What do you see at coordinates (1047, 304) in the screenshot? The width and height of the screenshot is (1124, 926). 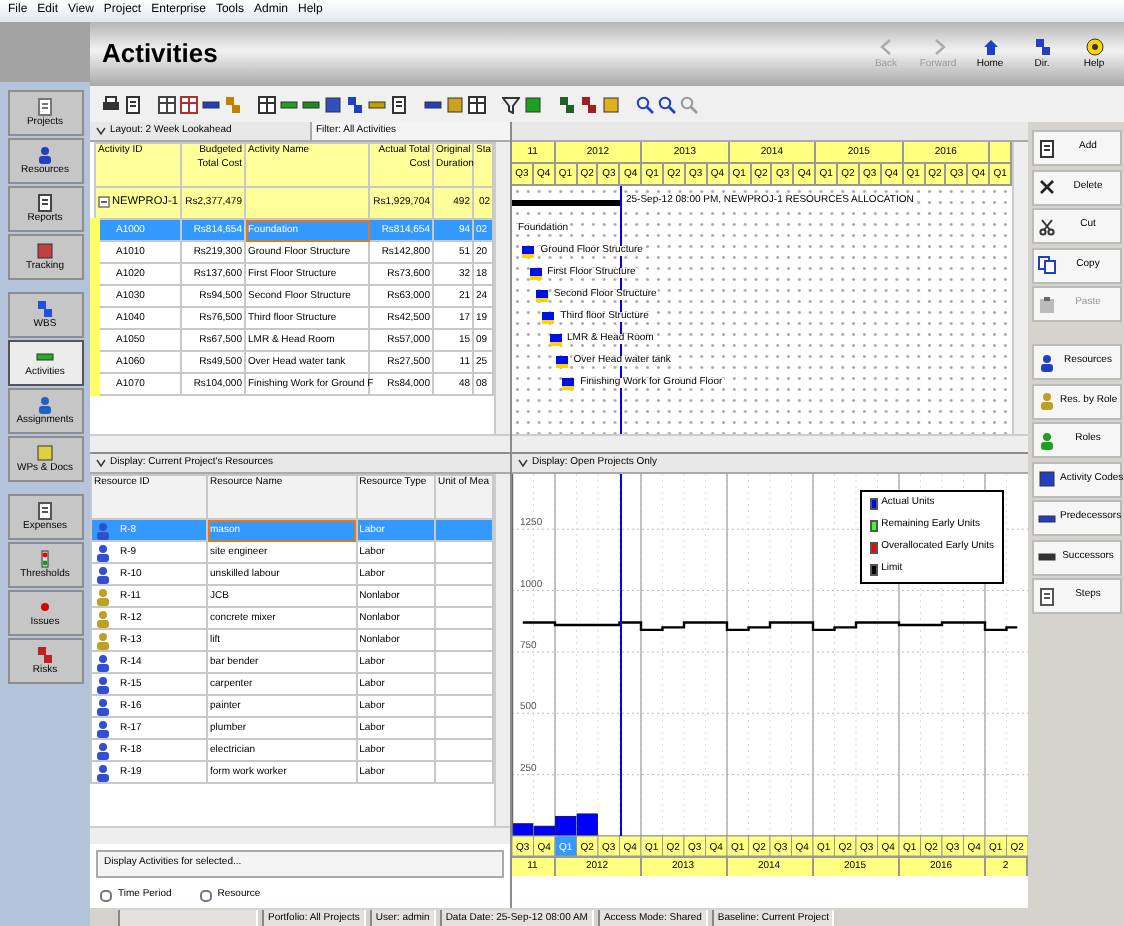 I see `clipboard-icon` at bounding box center [1047, 304].